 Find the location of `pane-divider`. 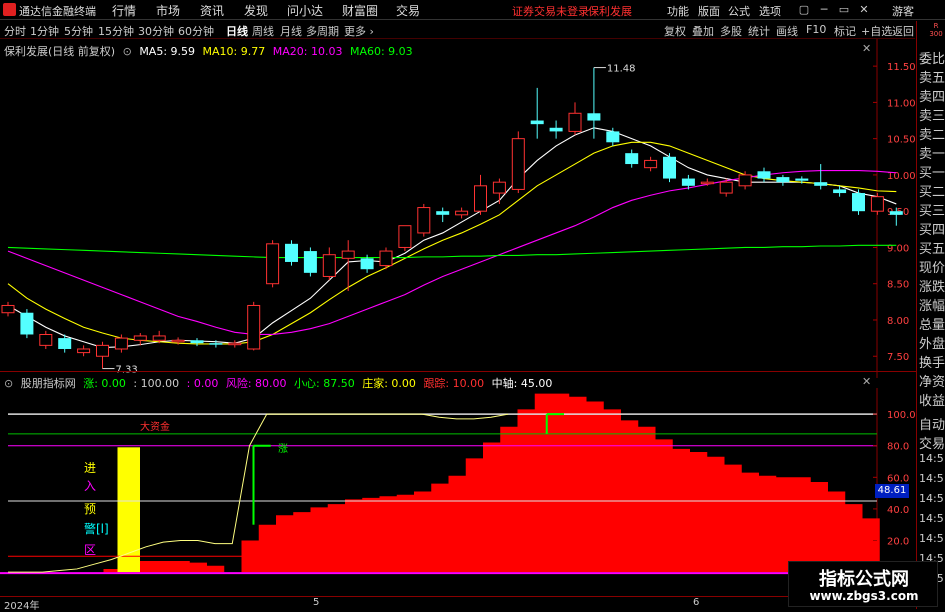

pane-divider is located at coordinates (458, 371).